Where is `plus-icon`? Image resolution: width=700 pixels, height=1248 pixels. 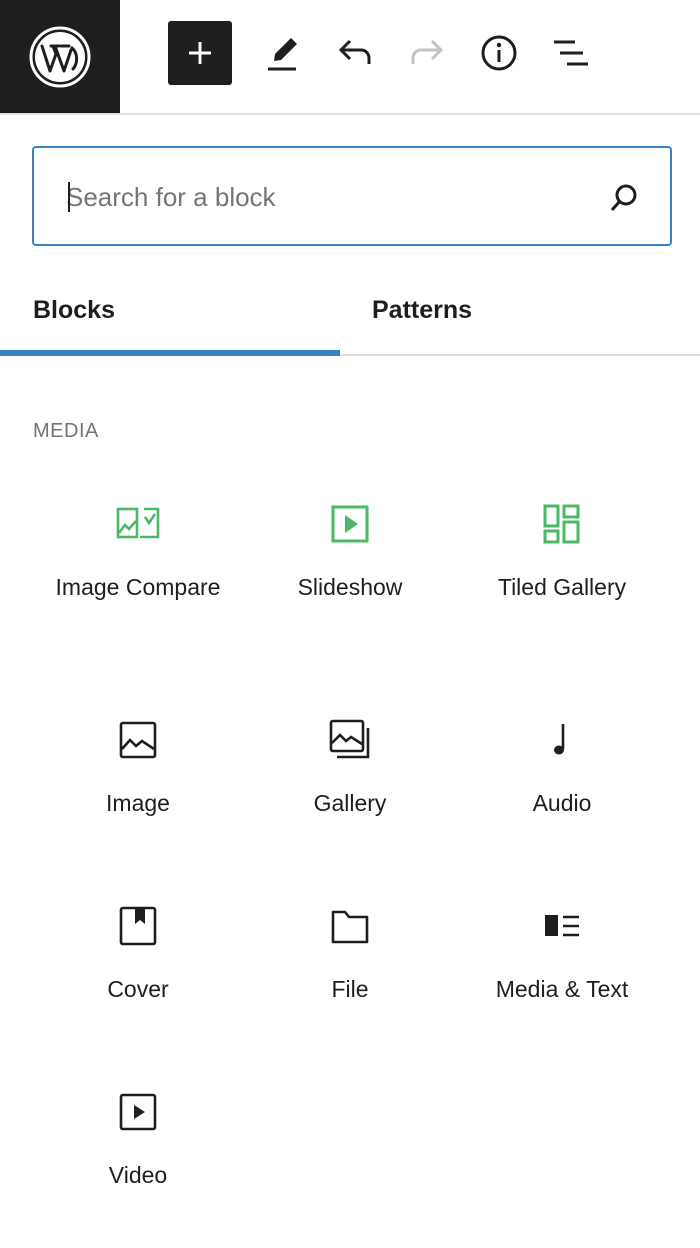 plus-icon is located at coordinates (200, 53).